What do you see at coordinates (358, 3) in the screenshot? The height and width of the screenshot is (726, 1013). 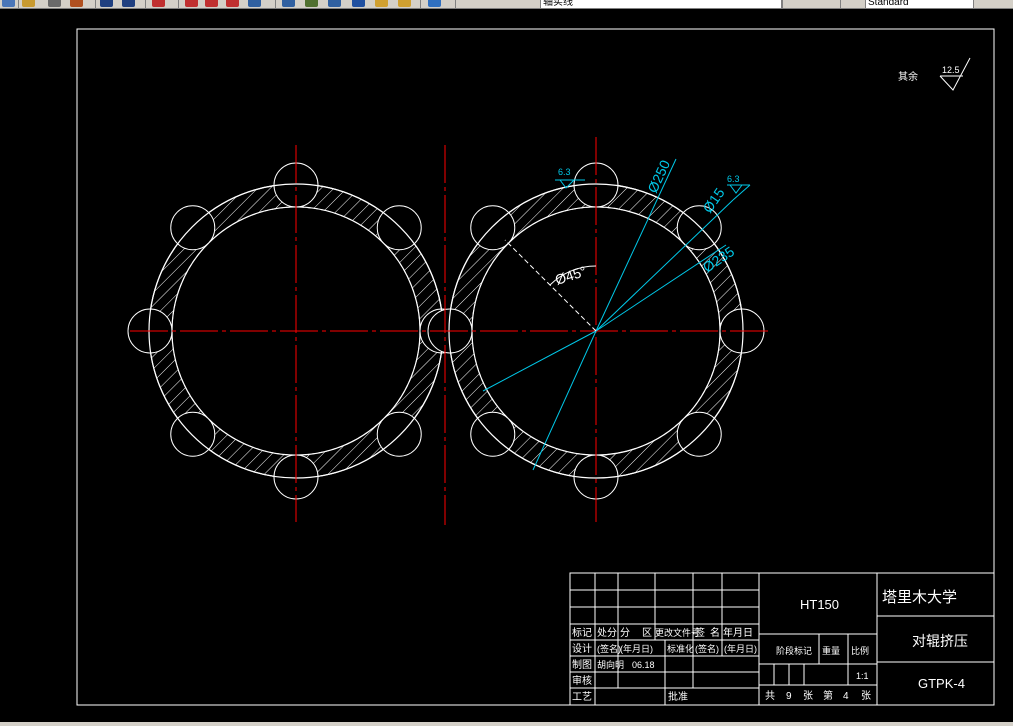 I see `help-icon` at bounding box center [358, 3].